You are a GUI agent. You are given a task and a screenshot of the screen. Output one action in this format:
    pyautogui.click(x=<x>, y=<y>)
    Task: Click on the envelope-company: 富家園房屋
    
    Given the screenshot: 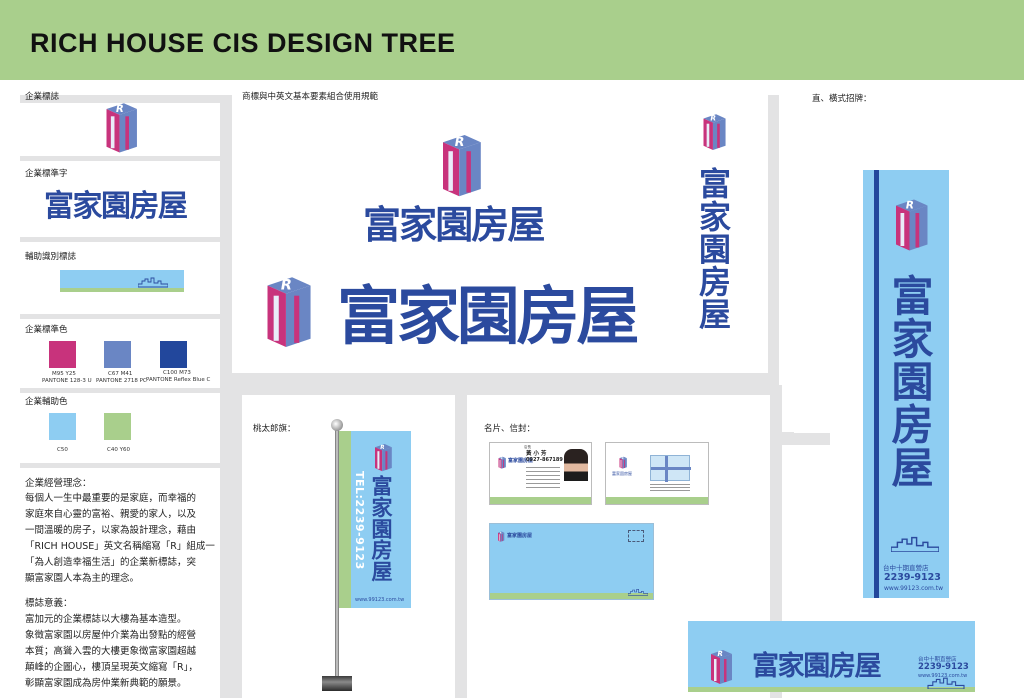 What is the action you would take?
    pyautogui.click(x=520, y=536)
    